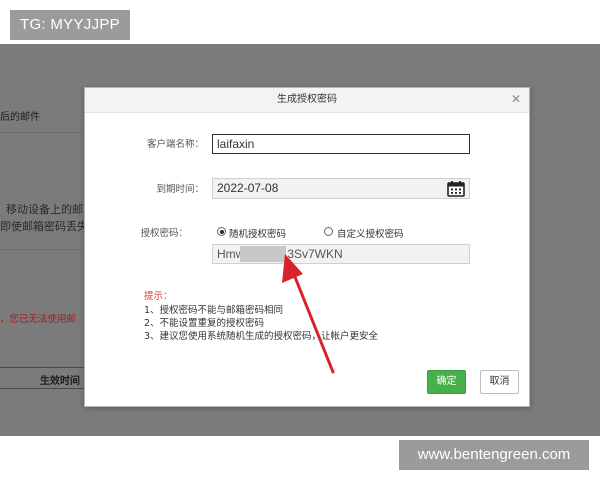 The height and width of the screenshot is (480, 600). I want to click on radio-custom-password, so click(328, 231).